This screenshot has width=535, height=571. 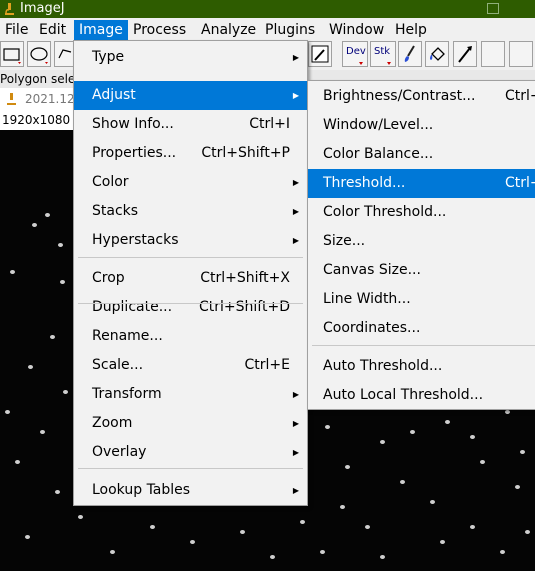 What do you see at coordinates (356, 30) in the screenshot?
I see `menu-window: Window` at bounding box center [356, 30].